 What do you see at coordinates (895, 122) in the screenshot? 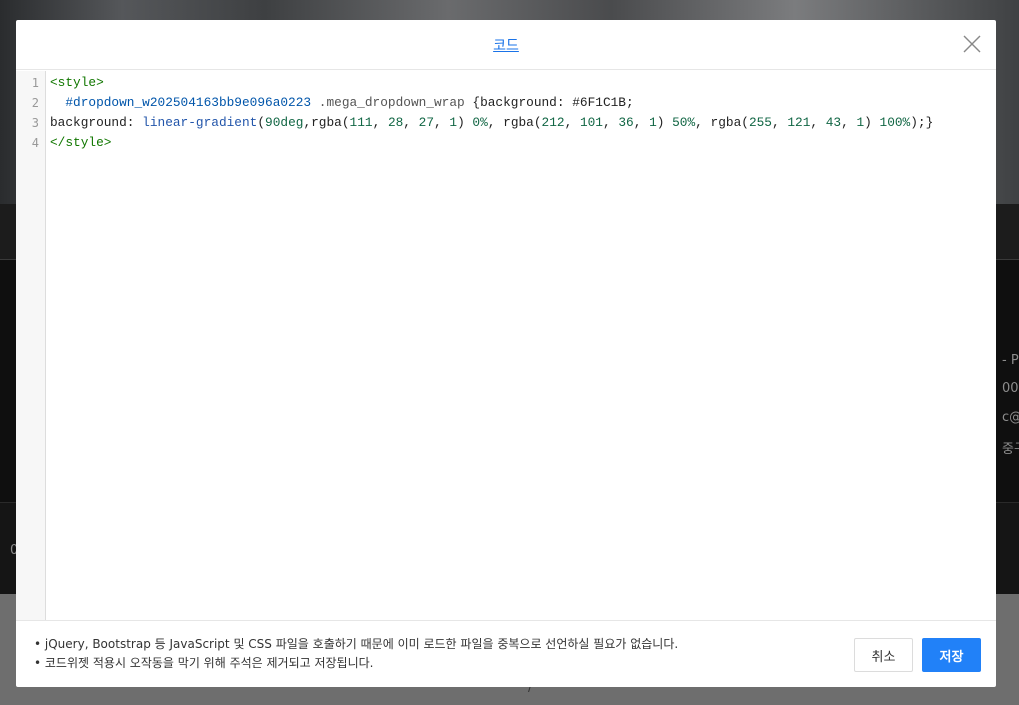
I see `code-token: 100%` at bounding box center [895, 122].